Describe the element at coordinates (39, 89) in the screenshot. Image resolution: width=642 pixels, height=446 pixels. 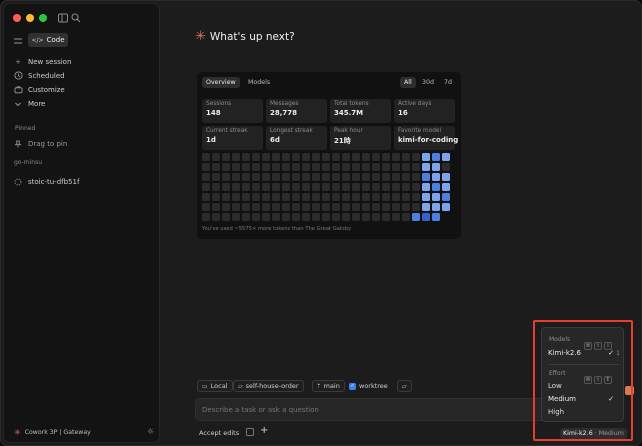
I see `customize-link: Customize` at that location.